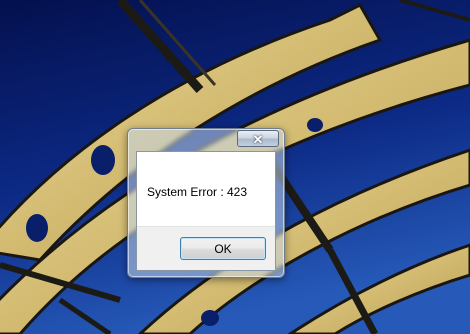 The width and height of the screenshot is (470, 334). What do you see at coordinates (223, 248) in the screenshot?
I see `ok-button: OK` at bounding box center [223, 248].